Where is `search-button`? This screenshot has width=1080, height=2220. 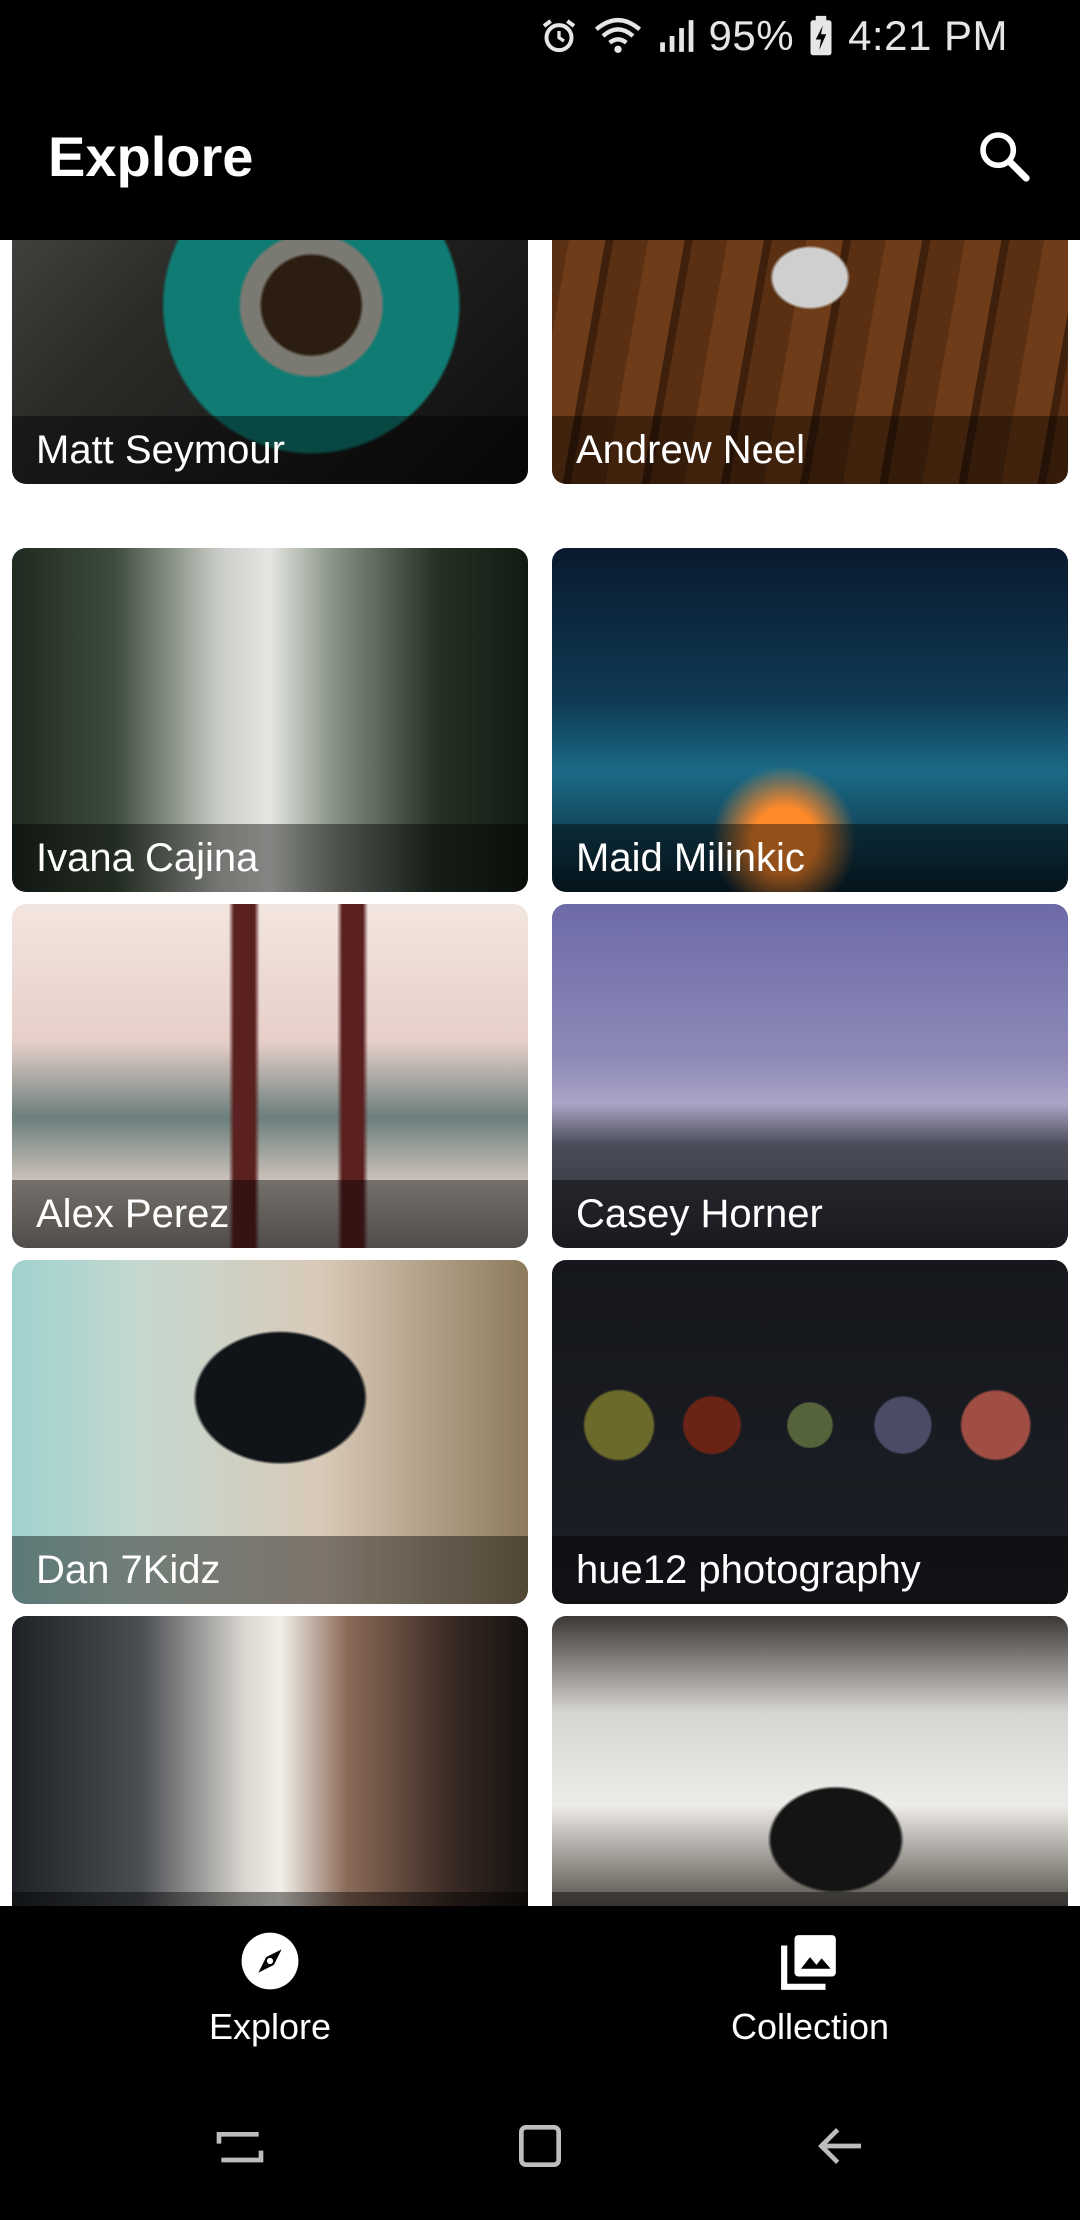
search-button is located at coordinates (1004, 156).